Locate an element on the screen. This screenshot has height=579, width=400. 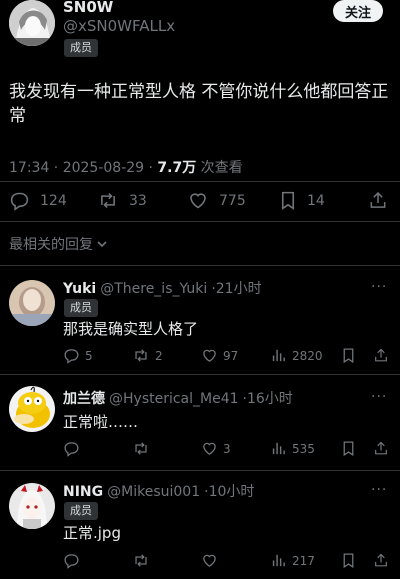
sort-dropdown: 最相关的回复 is located at coordinates (58, 244).